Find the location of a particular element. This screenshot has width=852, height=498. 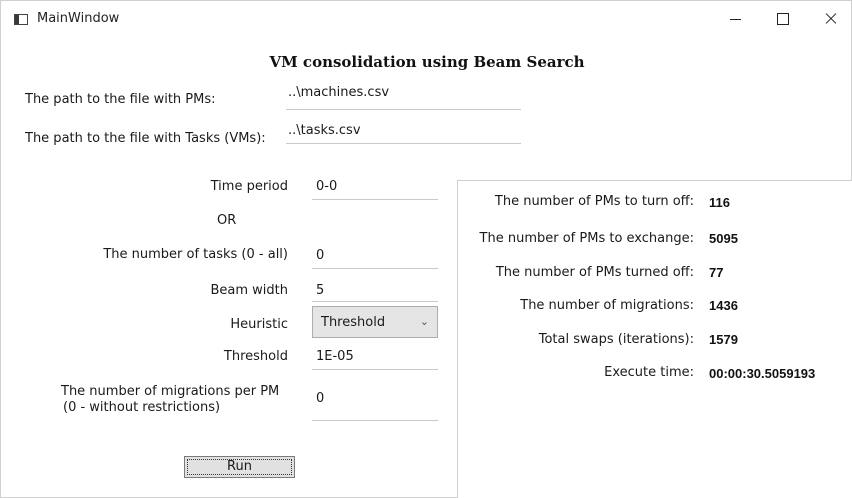

tasks-path-label: The path to the file with Tasks (VMs): is located at coordinates (145, 138).